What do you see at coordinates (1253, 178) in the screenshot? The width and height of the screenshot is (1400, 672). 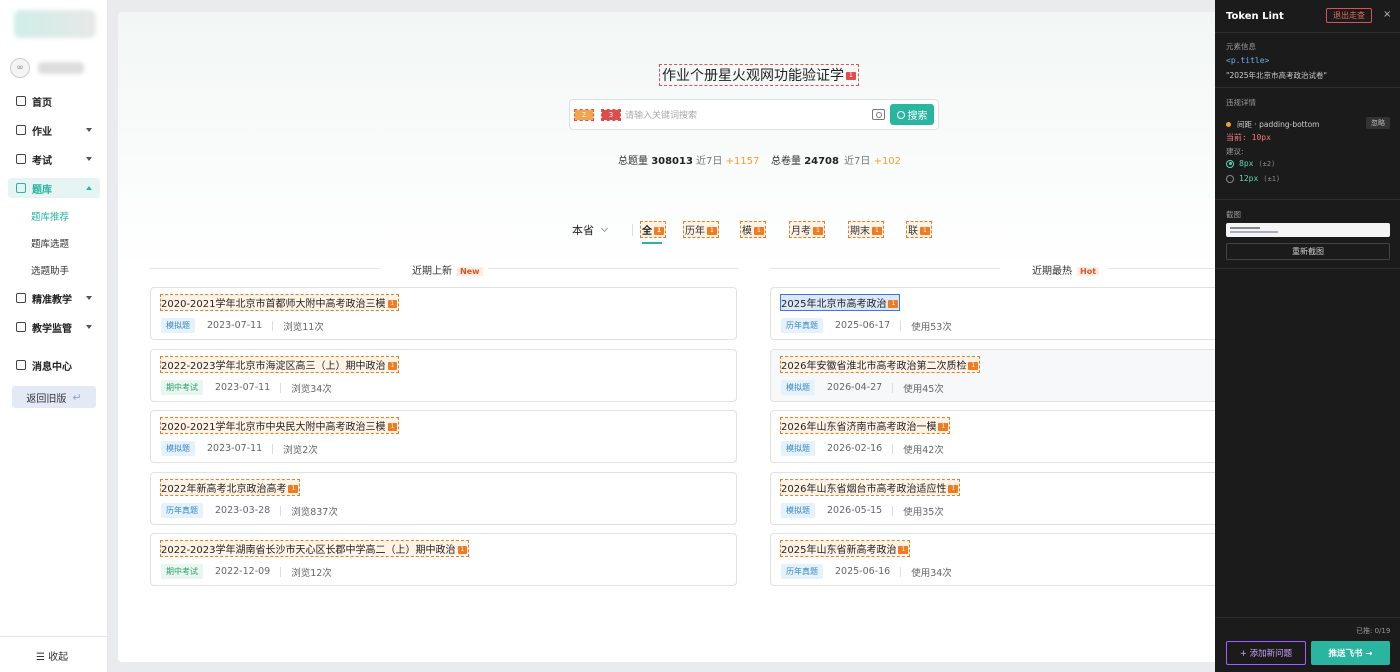 I see `suggest-option: 12px (±1)` at bounding box center [1253, 178].